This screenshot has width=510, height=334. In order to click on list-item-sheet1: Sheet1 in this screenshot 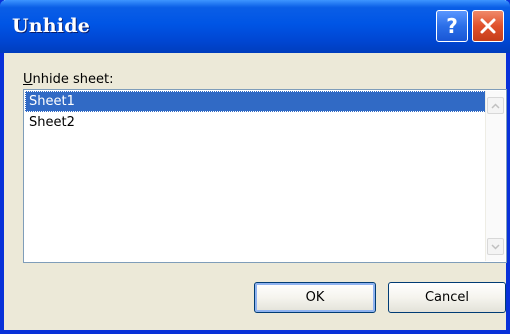, I will do `click(255, 101)`.